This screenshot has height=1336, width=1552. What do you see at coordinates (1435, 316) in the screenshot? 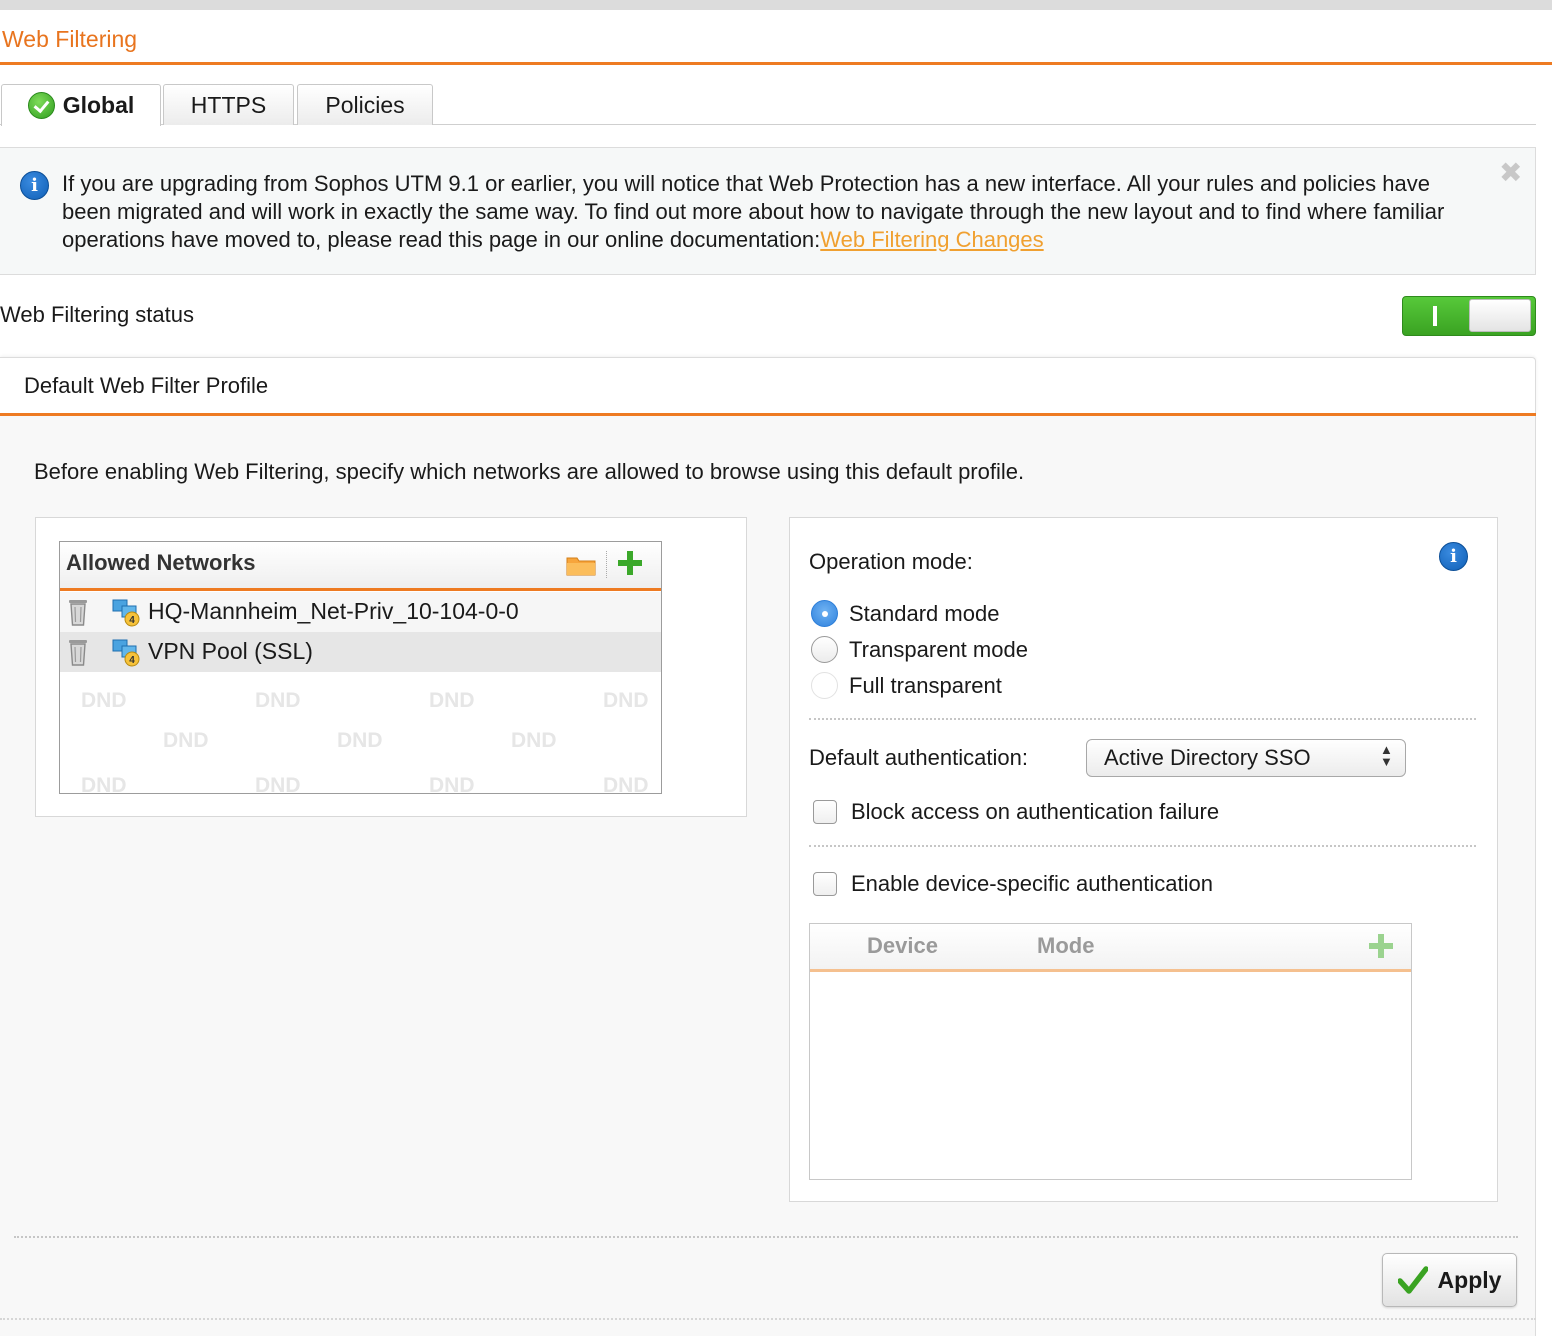
I see `toggle-on-mark` at bounding box center [1435, 316].